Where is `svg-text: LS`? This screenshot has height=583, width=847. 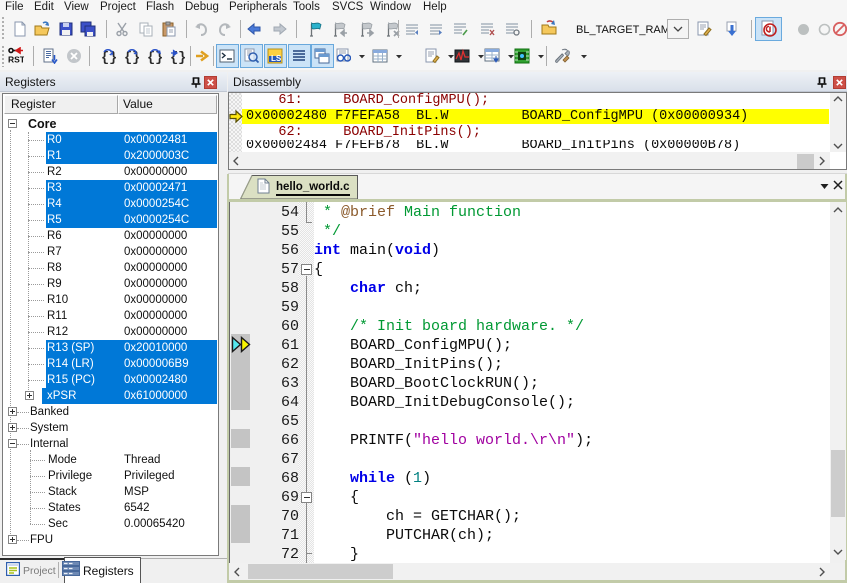 svg-text: LS is located at coordinates (276, 58).